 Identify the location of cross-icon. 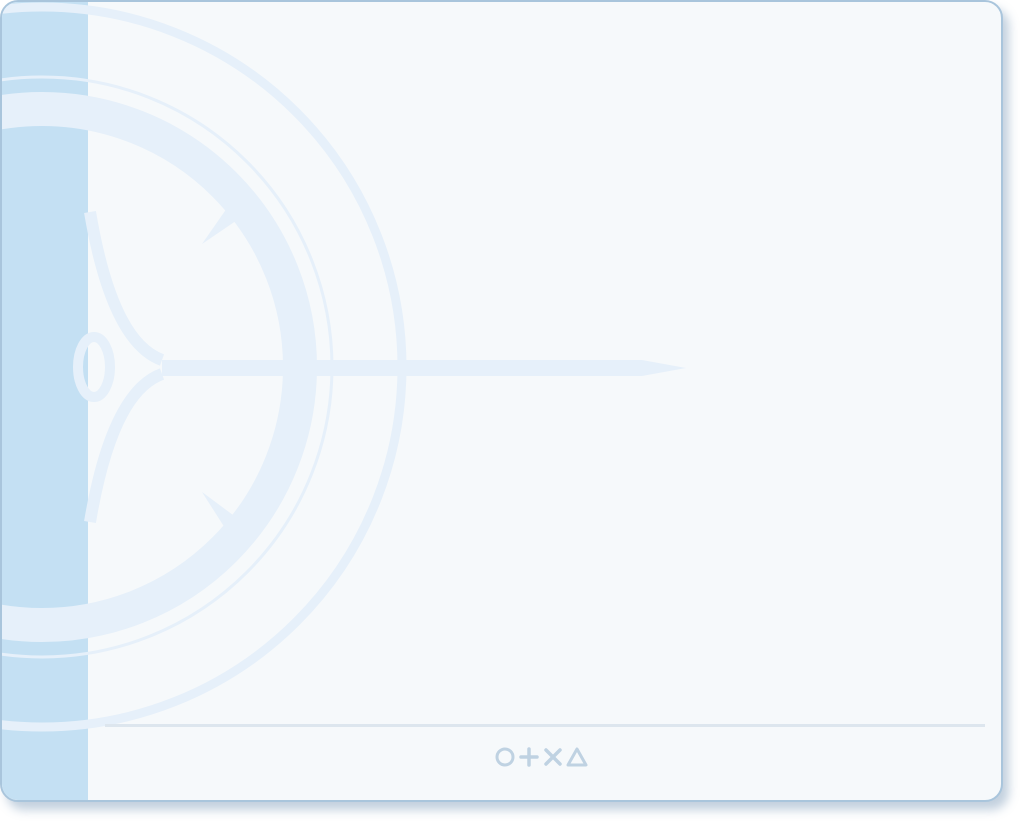
(553, 757).